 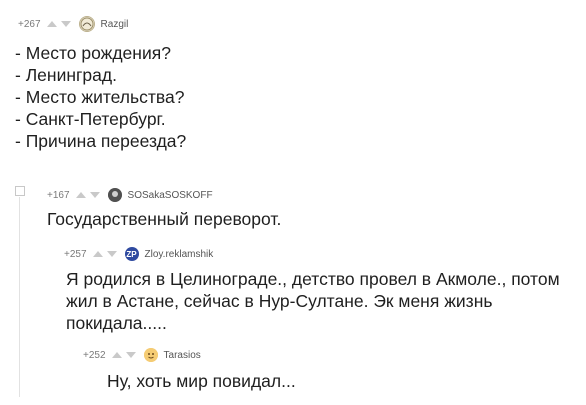 I want to click on comment-author: Razgil, so click(x=115, y=24).